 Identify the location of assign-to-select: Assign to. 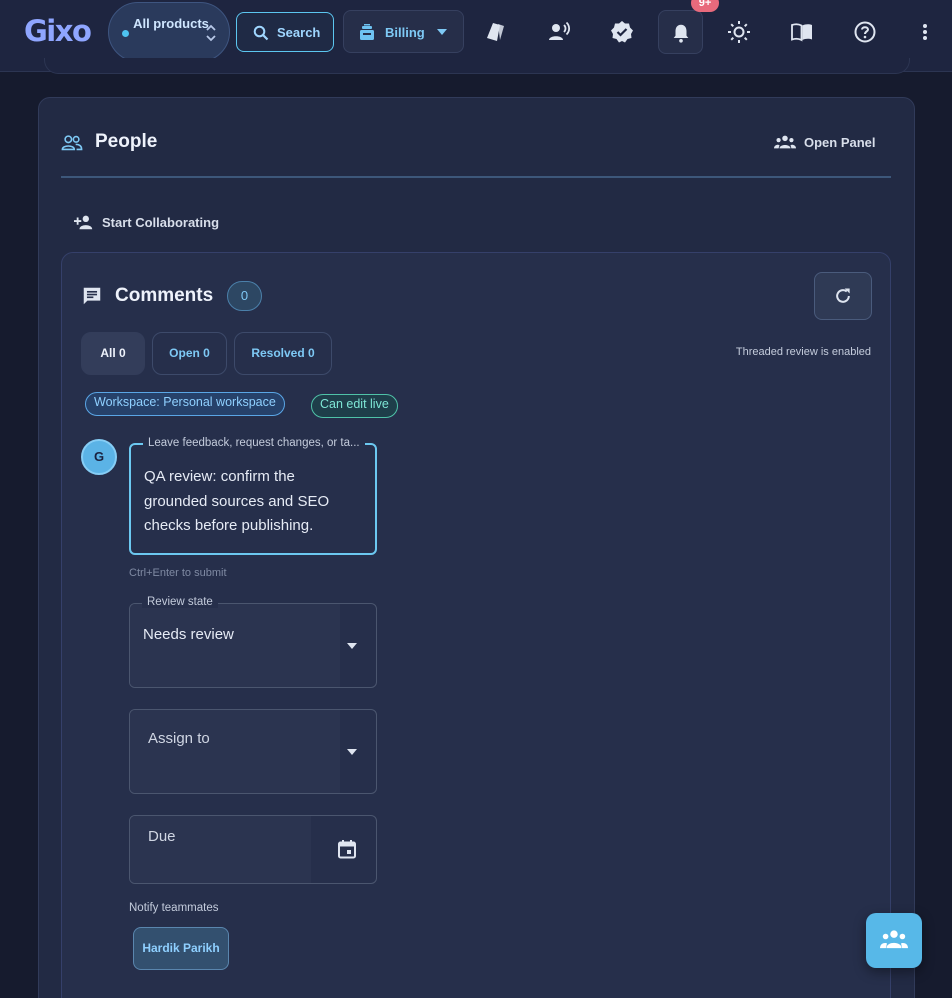
(253, 751).